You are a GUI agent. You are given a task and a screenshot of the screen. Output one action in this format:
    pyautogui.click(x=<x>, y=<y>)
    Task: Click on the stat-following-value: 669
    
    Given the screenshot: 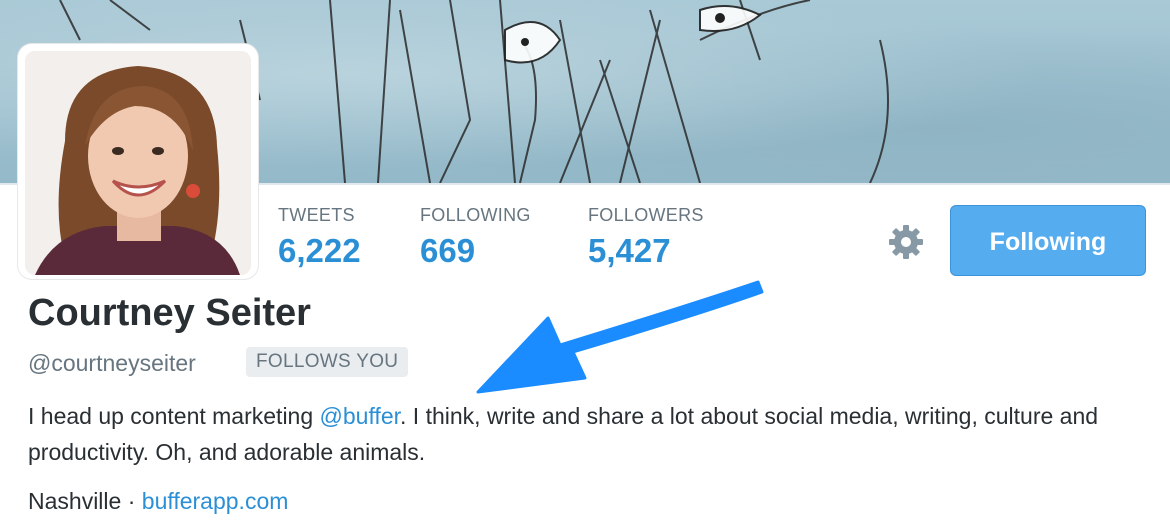 What is the action you would take?
    pyautogui.click(x=448, y=250)
    